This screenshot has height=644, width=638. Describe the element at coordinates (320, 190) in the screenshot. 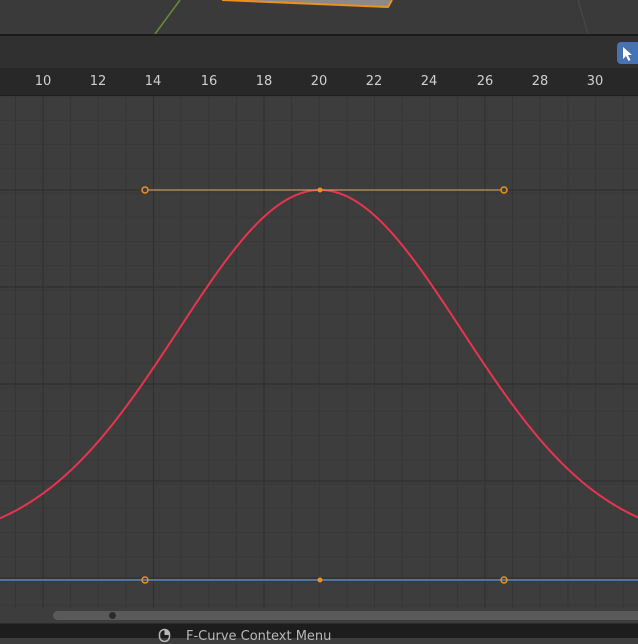

I see `keyframe-point` at that location.